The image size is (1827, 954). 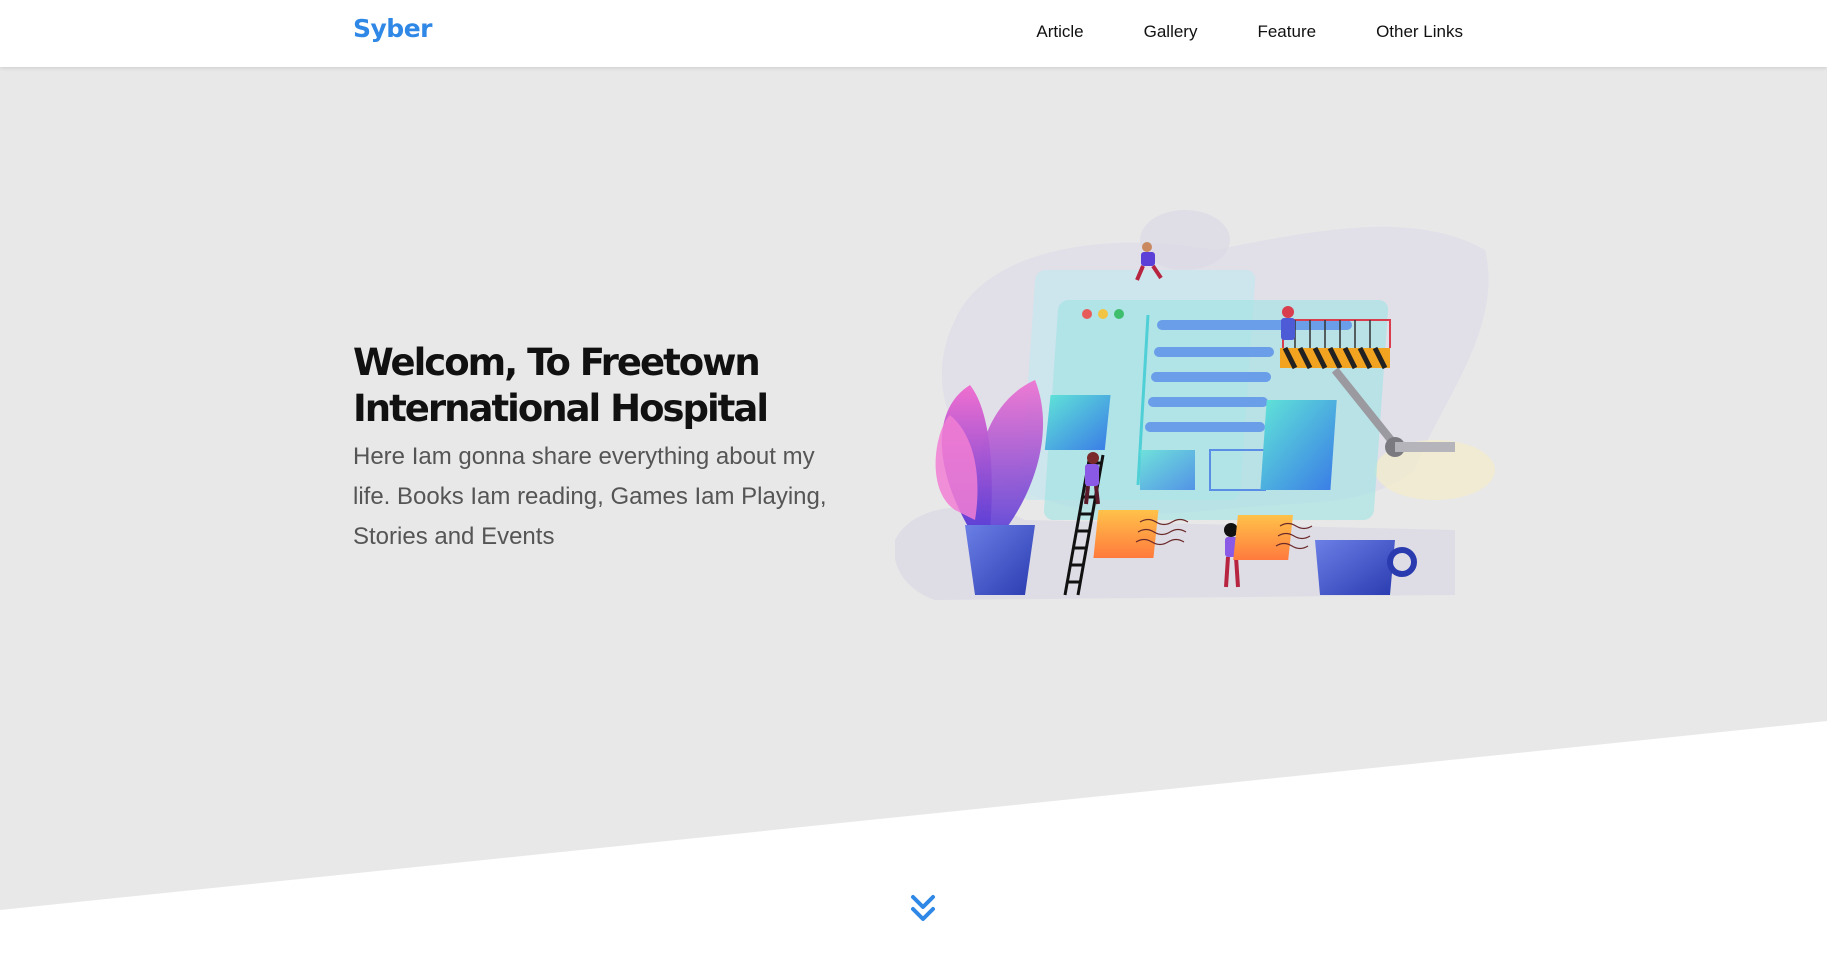 What do you see at coordinates (923, 909) in the screenshot?
I see `double-chevron-down-icon` at bounding box center [923, 909].